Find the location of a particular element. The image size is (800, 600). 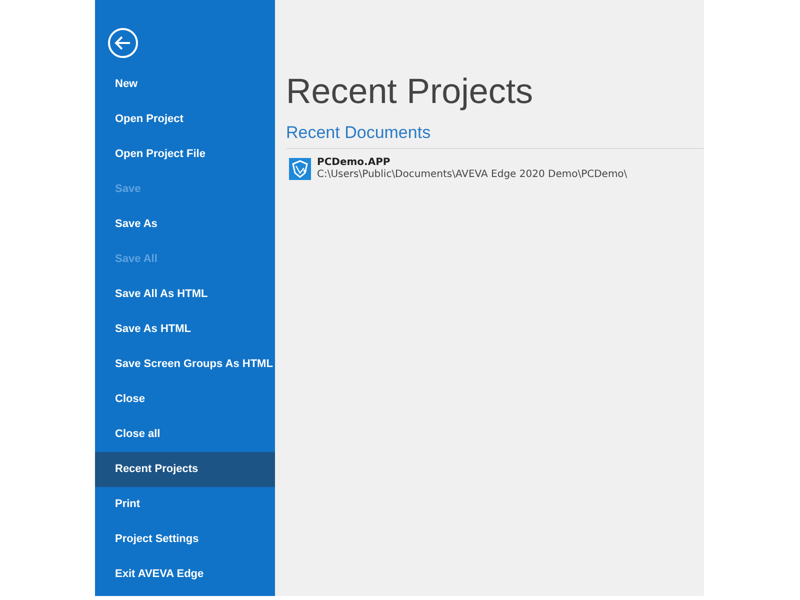

page-title: Recent Projects is located at coordinates (410, 92).